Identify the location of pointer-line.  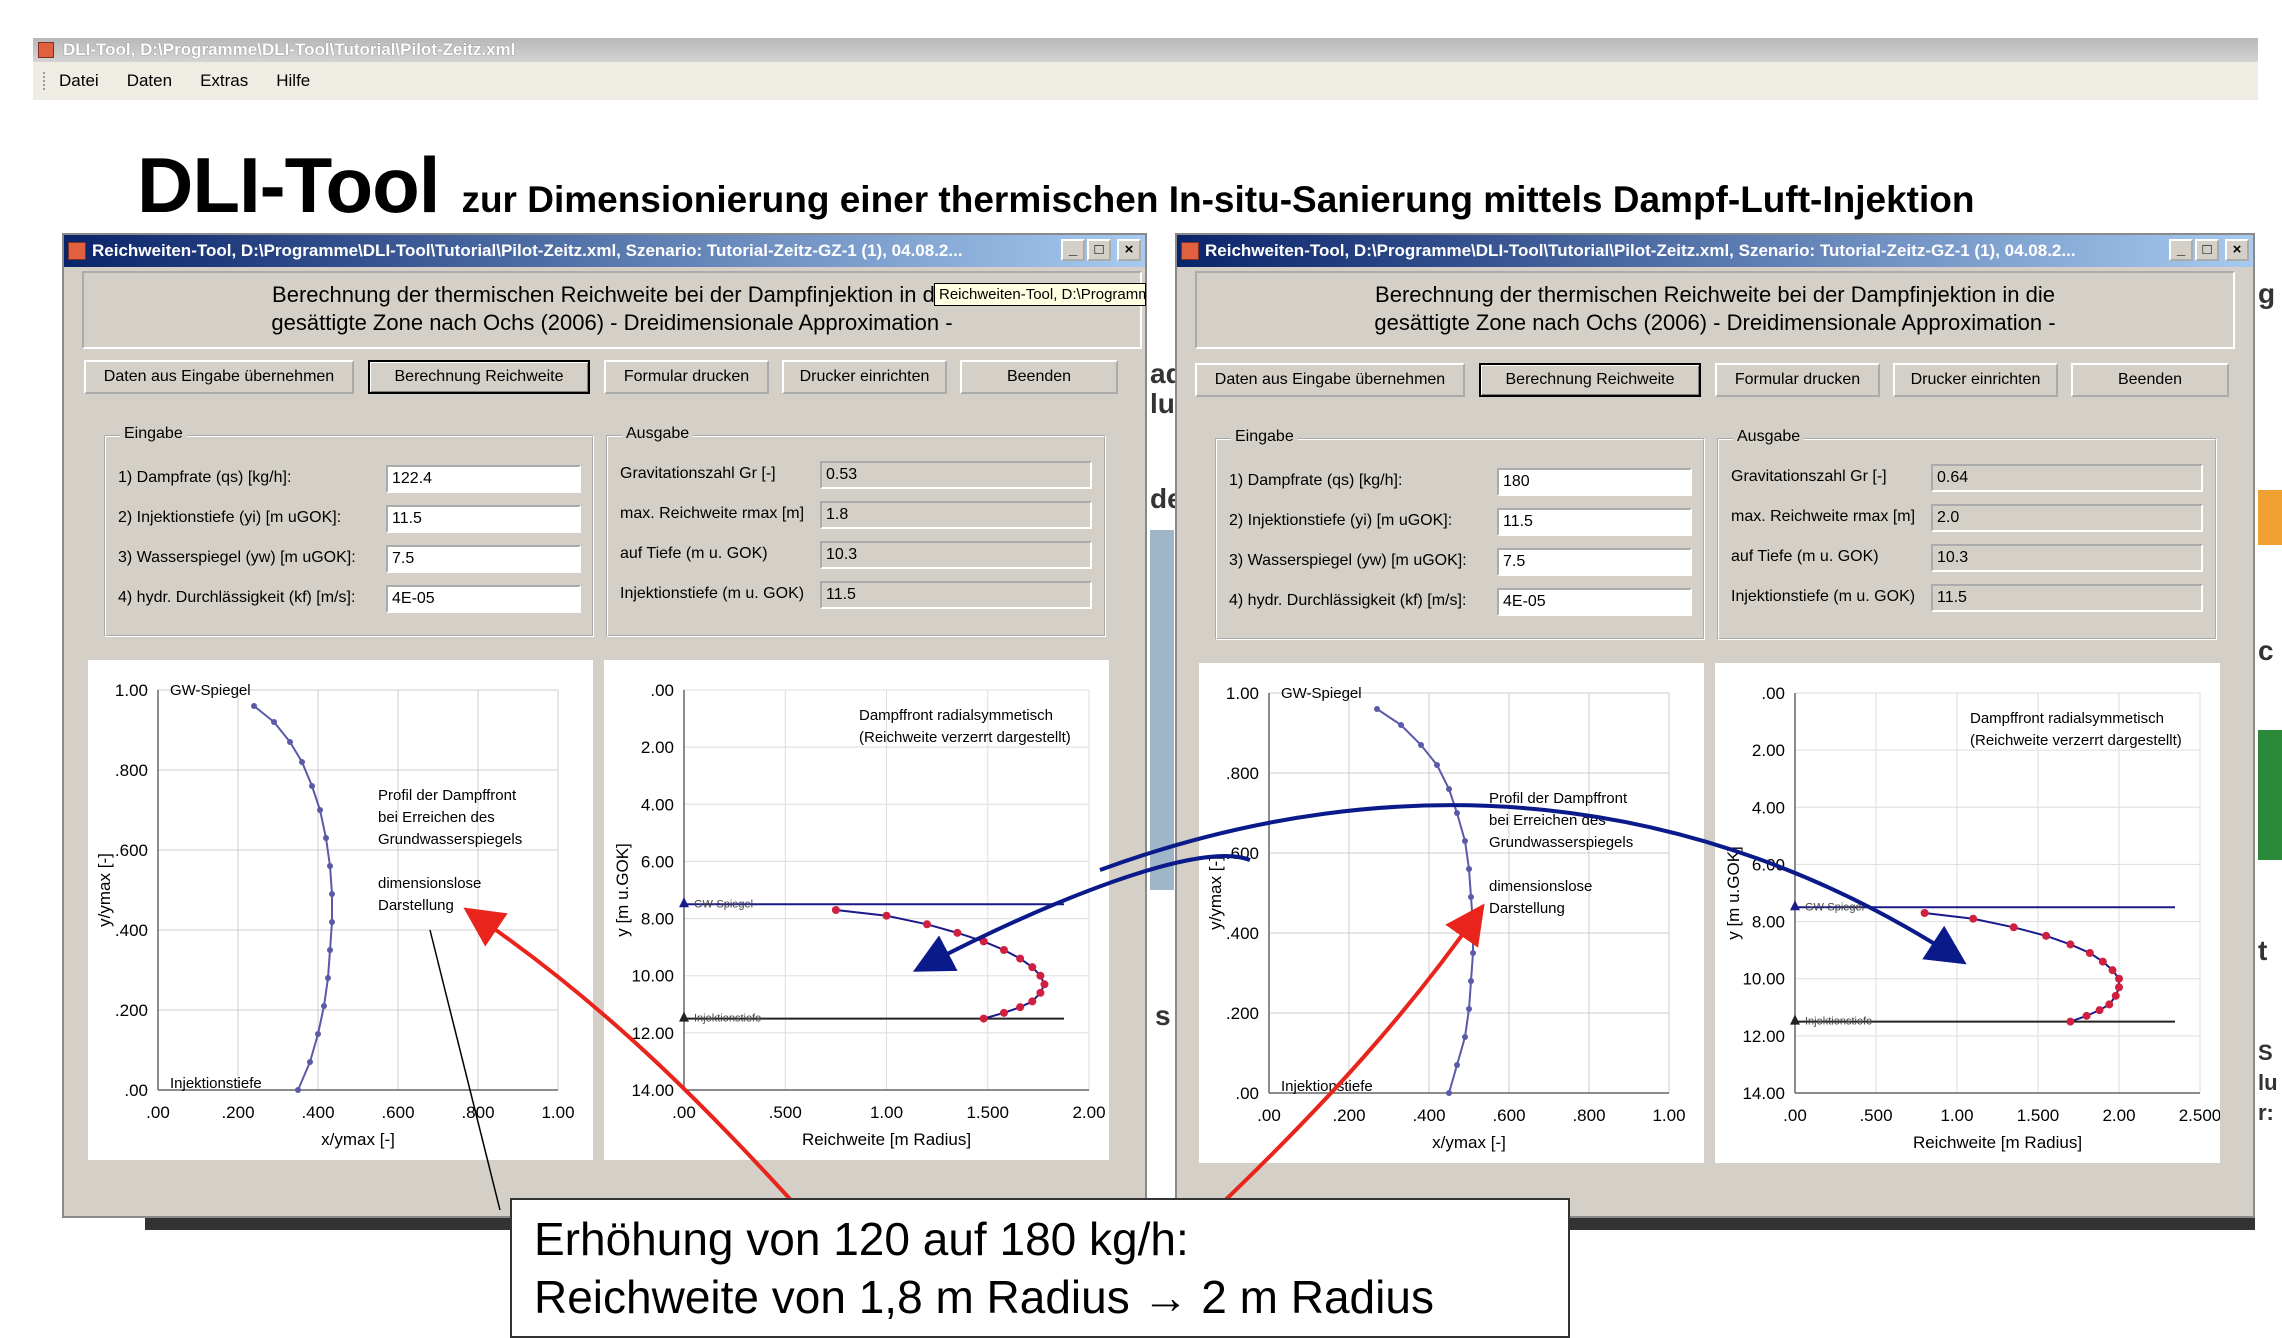
(465, 1070).